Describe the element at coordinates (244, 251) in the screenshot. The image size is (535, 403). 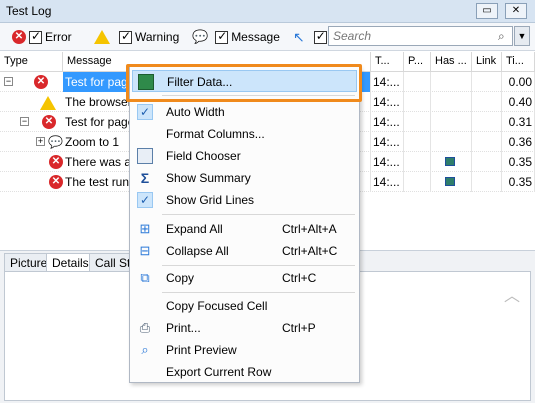
I see `menu-item-collapse-all: ⊟ Collapse All Ctrl+Alt+C` at that location.